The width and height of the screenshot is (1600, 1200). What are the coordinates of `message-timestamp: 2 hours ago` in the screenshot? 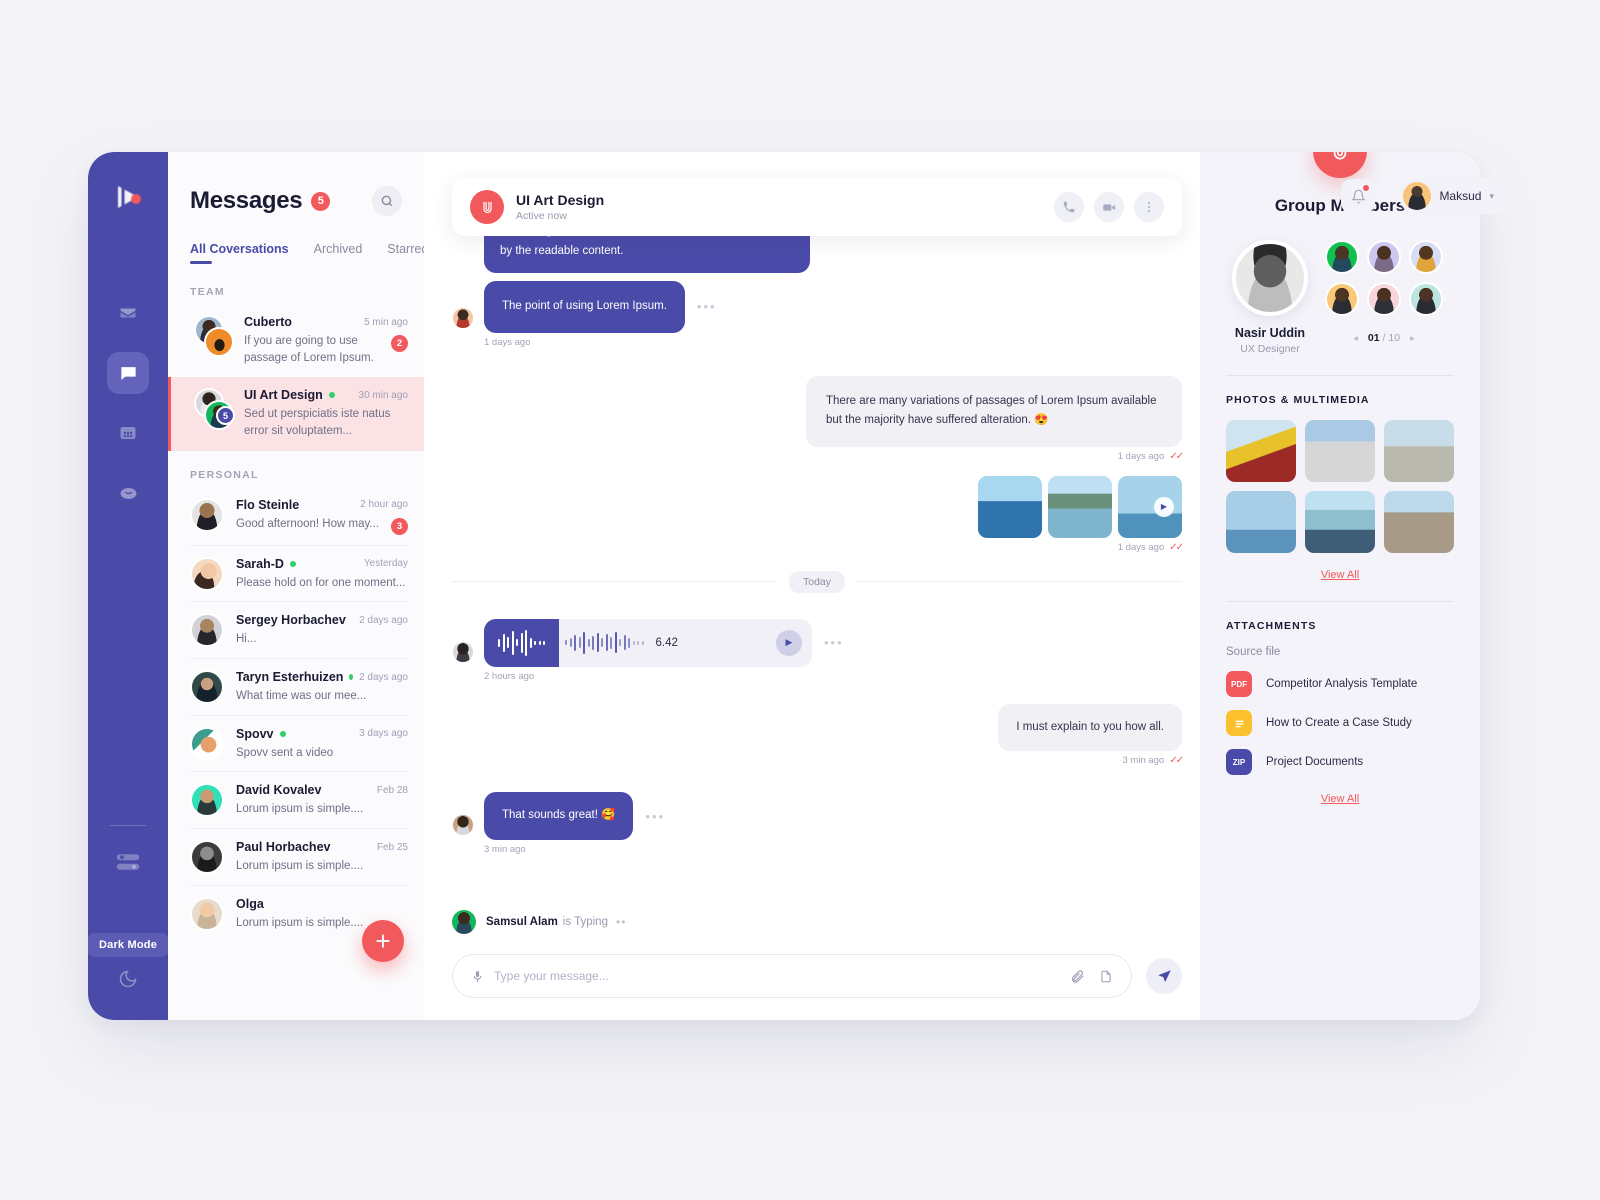 It's located at (509, 676).